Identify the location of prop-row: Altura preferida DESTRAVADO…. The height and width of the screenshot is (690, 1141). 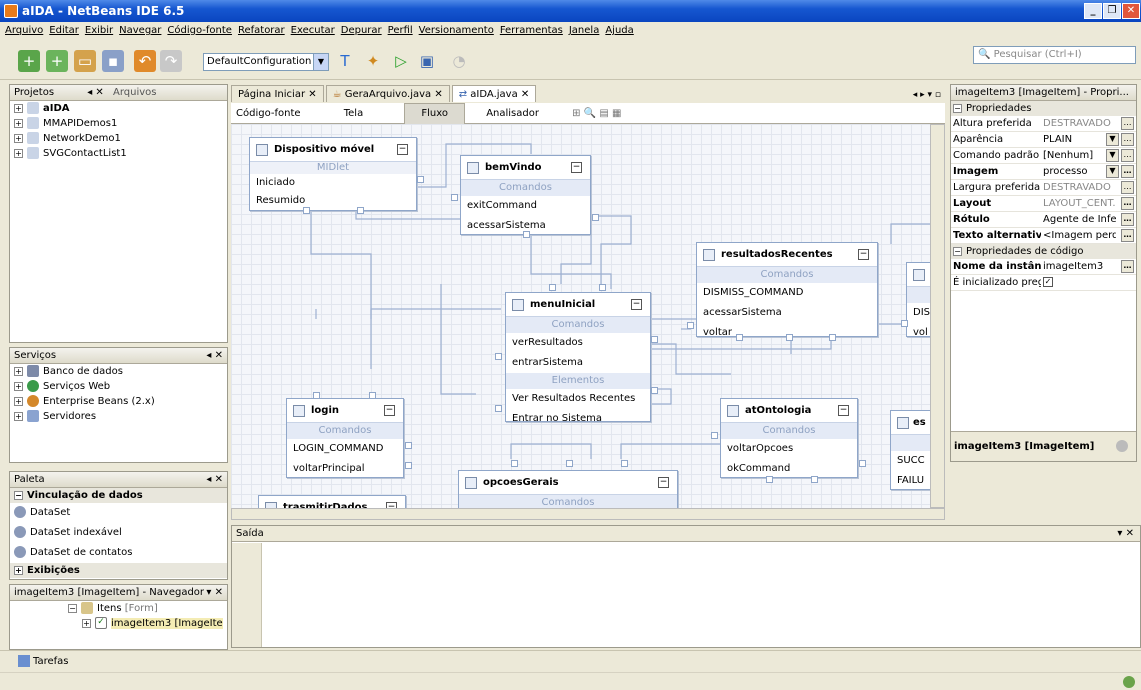
(1043, 124).